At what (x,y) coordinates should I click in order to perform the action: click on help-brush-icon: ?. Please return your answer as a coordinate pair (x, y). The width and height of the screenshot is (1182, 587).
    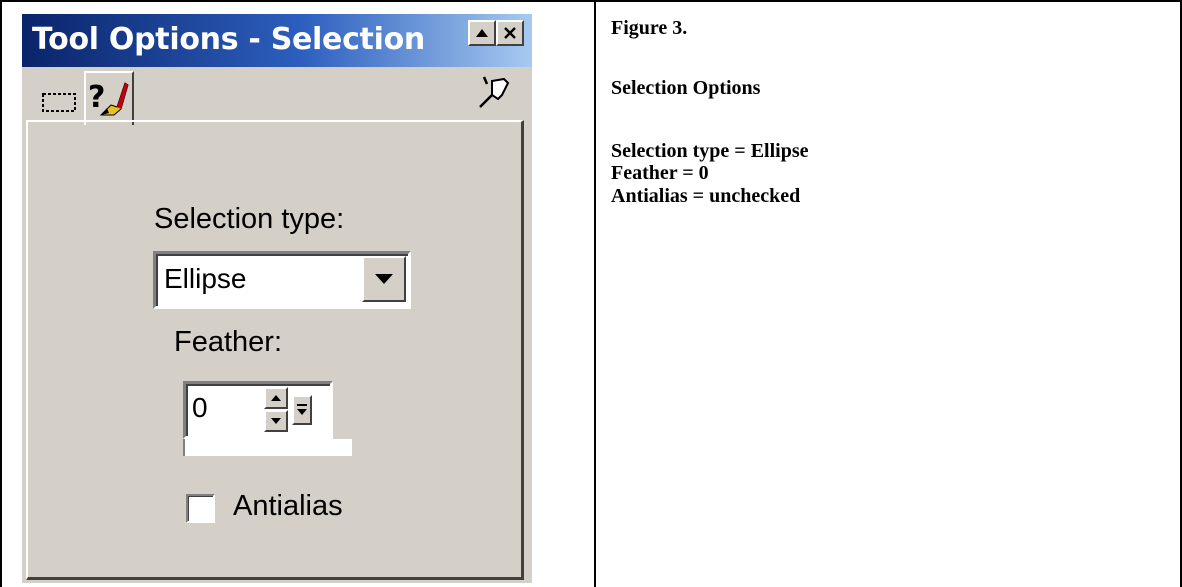
    Looking at the image, I should click on (108, 98).